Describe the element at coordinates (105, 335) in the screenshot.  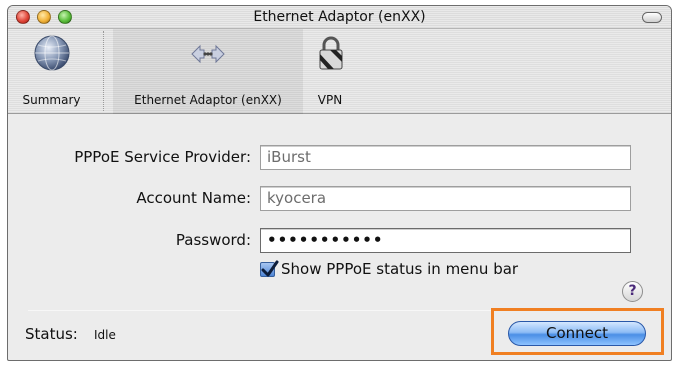
I see `status-value: Idle` at that location.